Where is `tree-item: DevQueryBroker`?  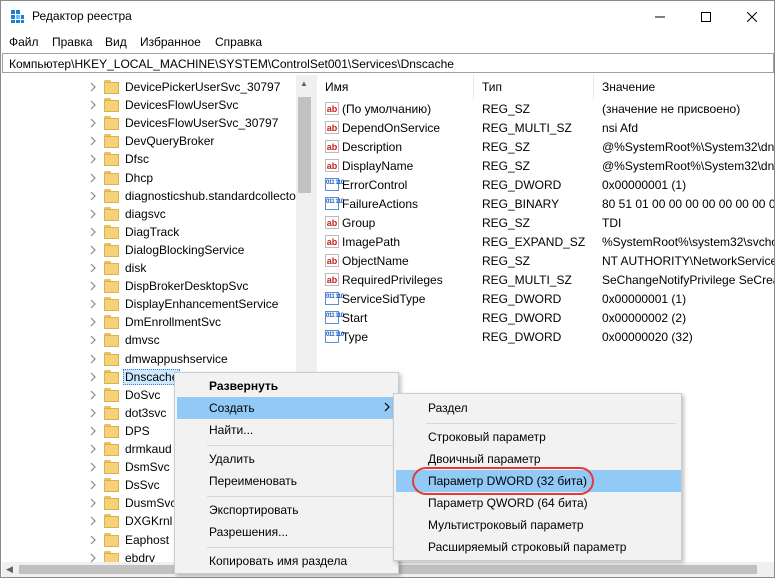 tree-item: DevQueryBroker is located at coordinates (149, 141).